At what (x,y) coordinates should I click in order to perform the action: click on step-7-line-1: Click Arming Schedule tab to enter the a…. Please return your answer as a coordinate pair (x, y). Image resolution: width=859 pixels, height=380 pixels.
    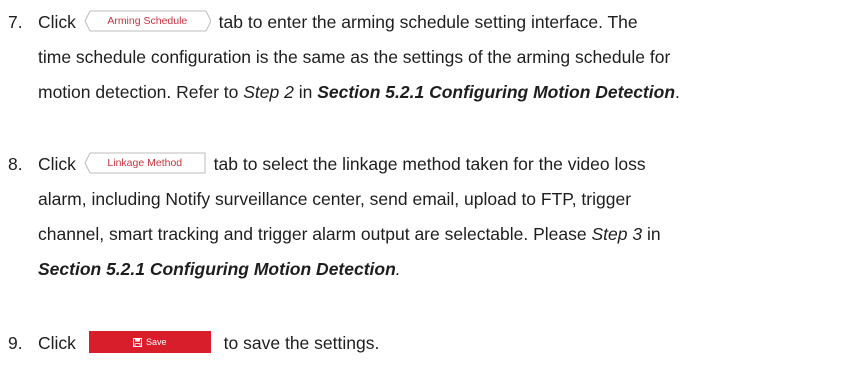
    Looking at the image, I should click on (338, 22).